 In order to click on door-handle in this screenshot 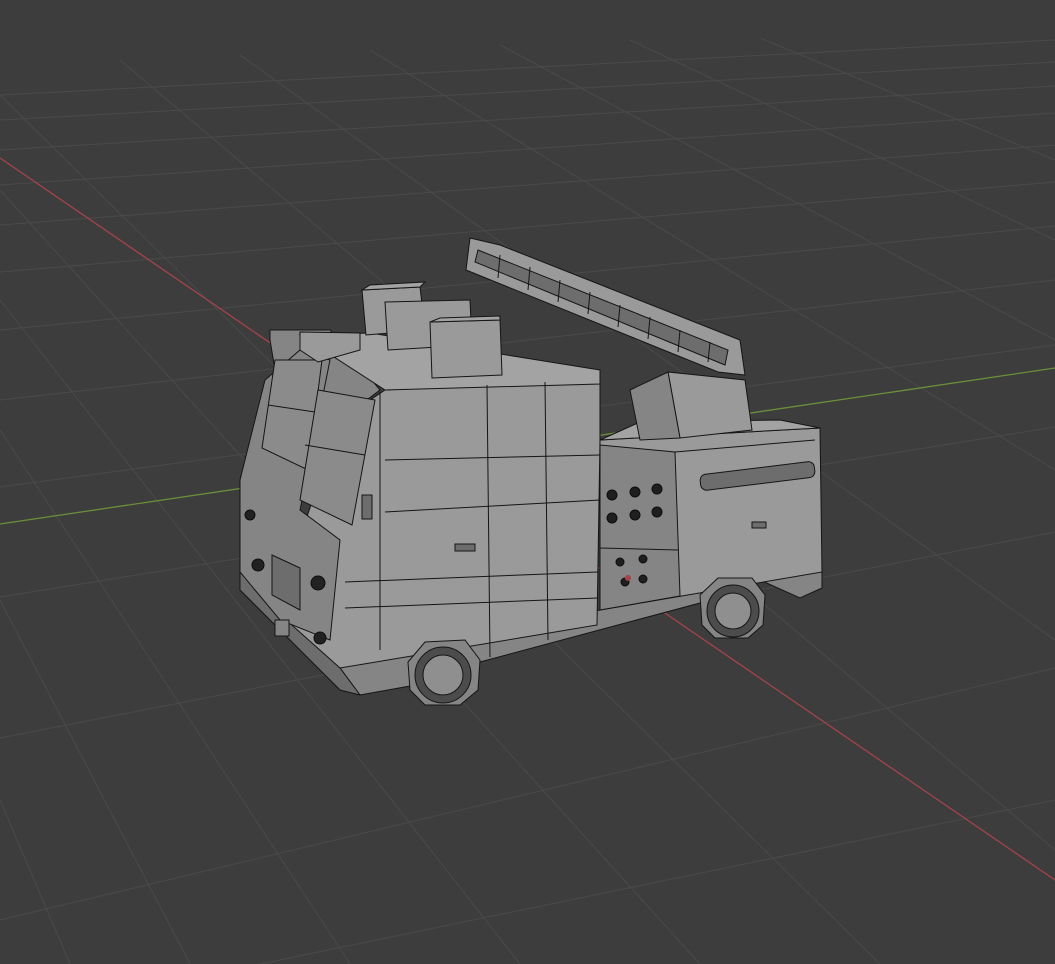, I will do `click(465, 547)`.